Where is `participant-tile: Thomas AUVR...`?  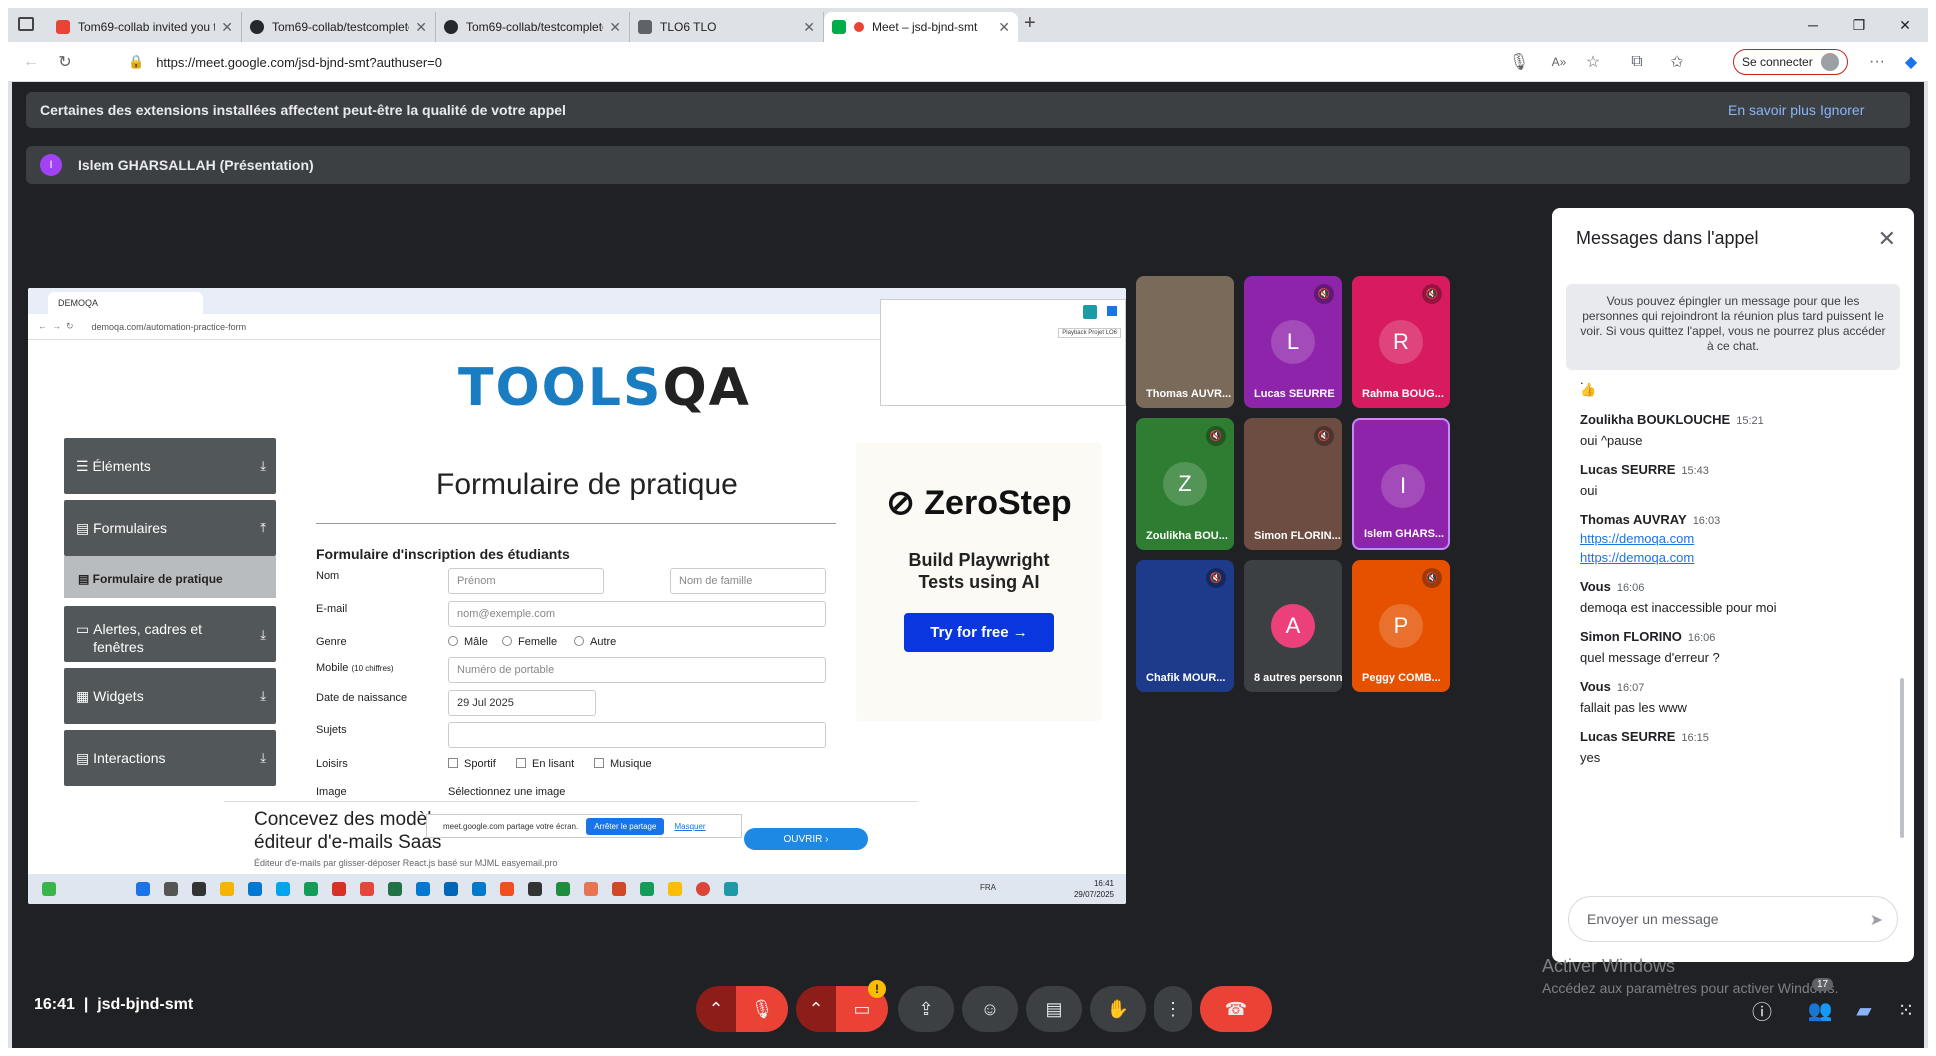 participant-tile: Thomas AUVR... is located at coordinates (1185, 342).